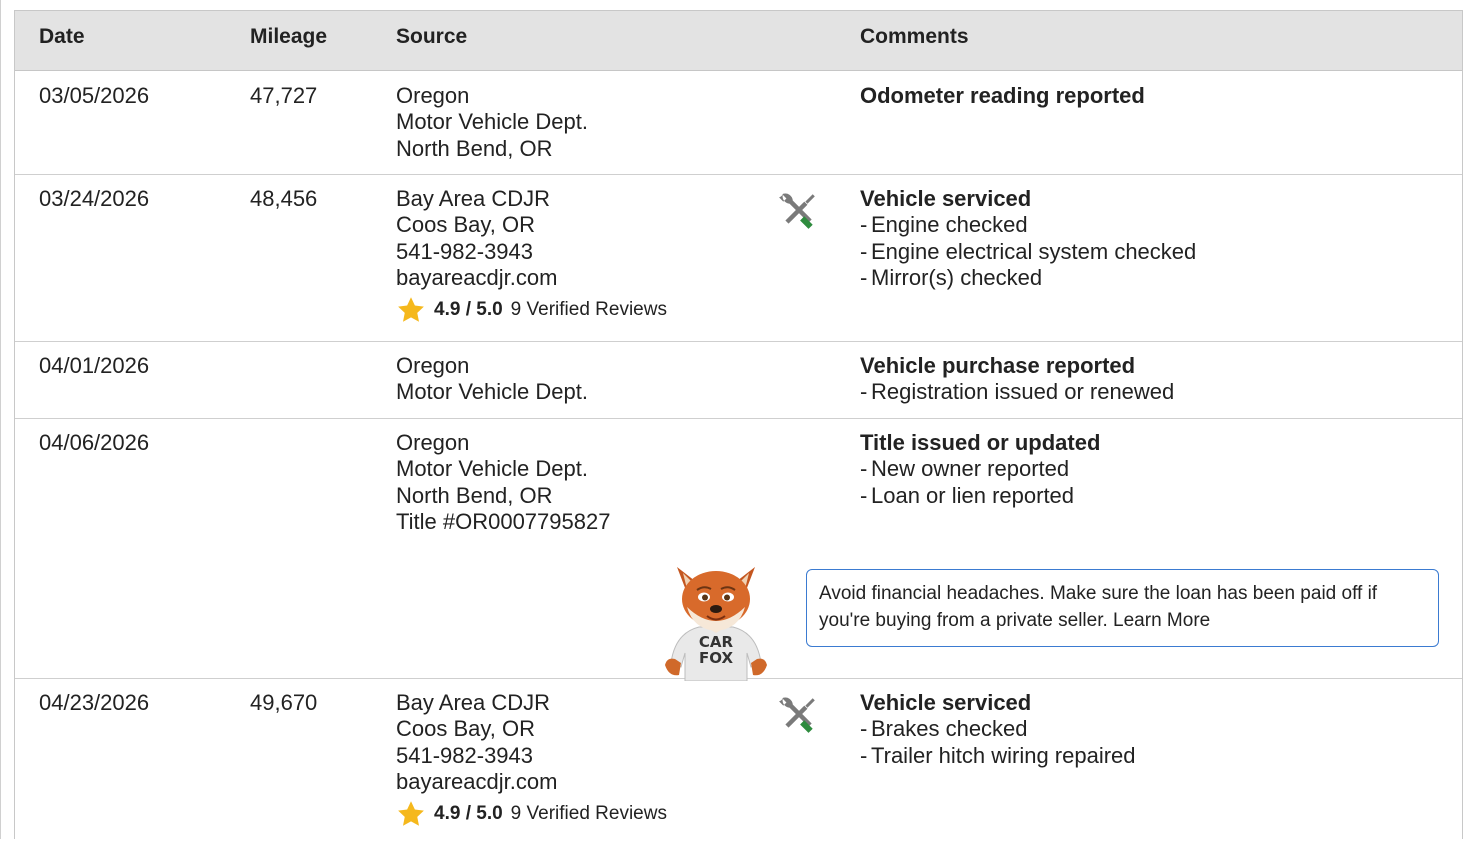 The height and width of the screenshot is (849, 1475). I want to click on table-header: Date Mileage Source Comments, so click(738, 41).